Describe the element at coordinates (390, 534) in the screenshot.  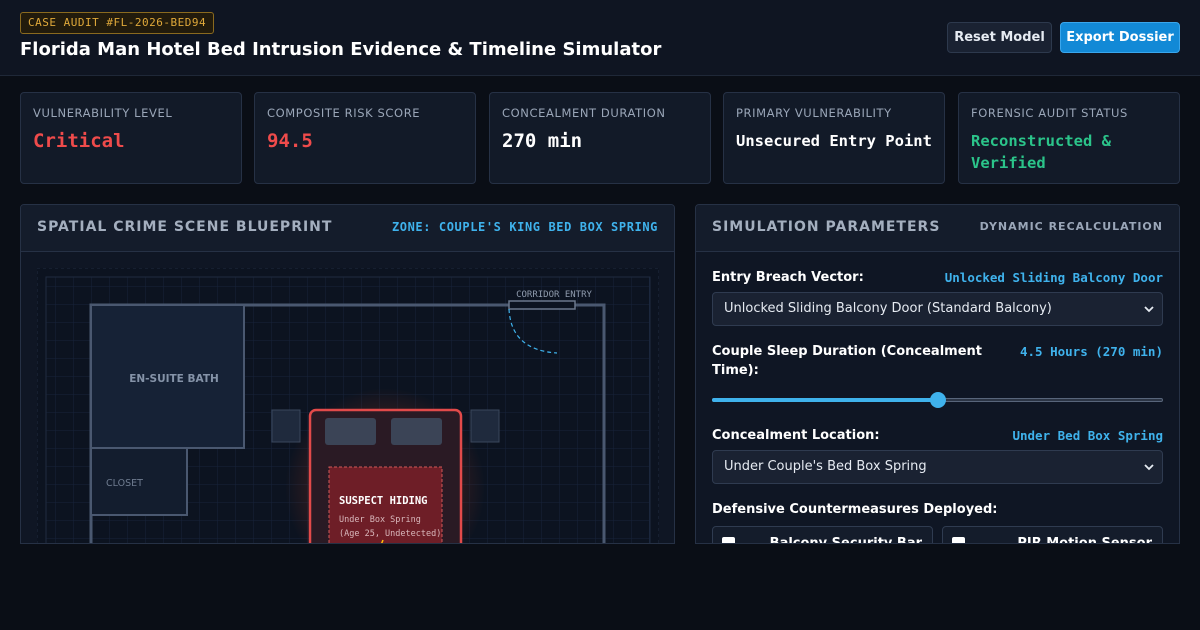
I see `suspect-line-2: (Age 25, Undetected)` at that location.